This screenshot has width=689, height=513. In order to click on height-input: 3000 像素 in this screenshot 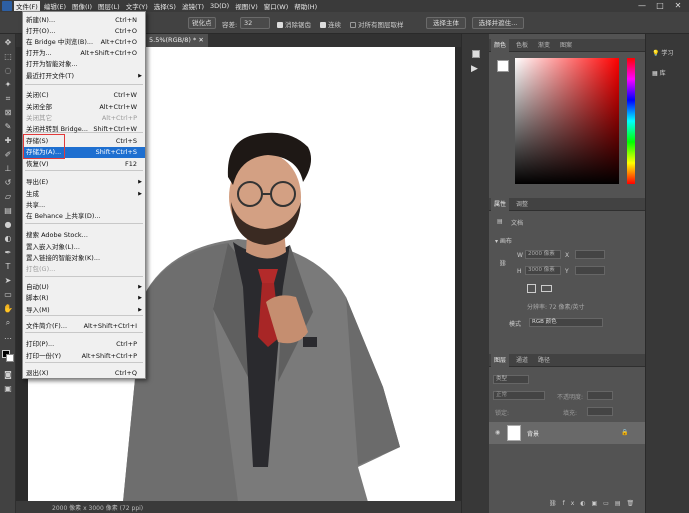, I will do `click(543, 270)`.